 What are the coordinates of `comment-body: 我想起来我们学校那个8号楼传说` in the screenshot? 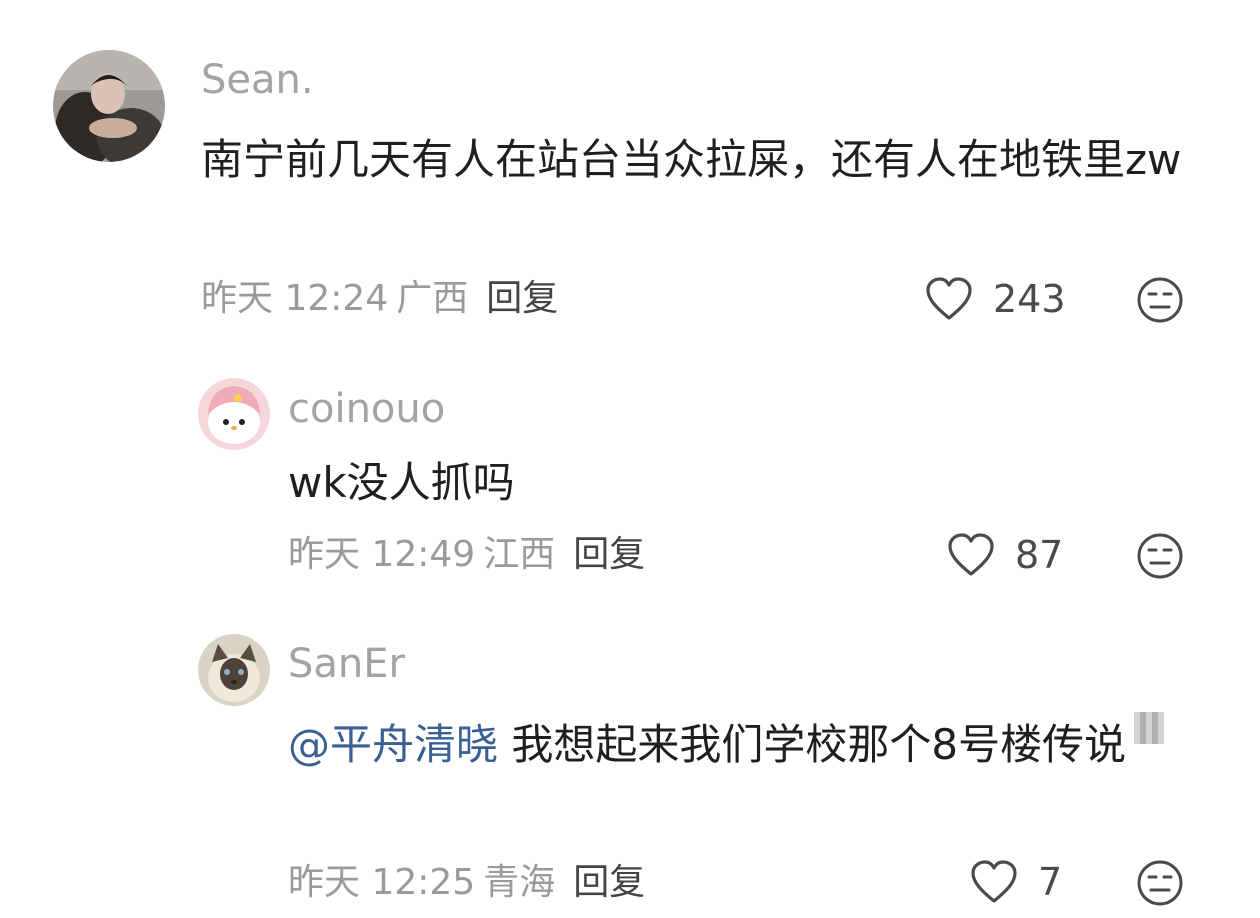 It's located at (819, 744).